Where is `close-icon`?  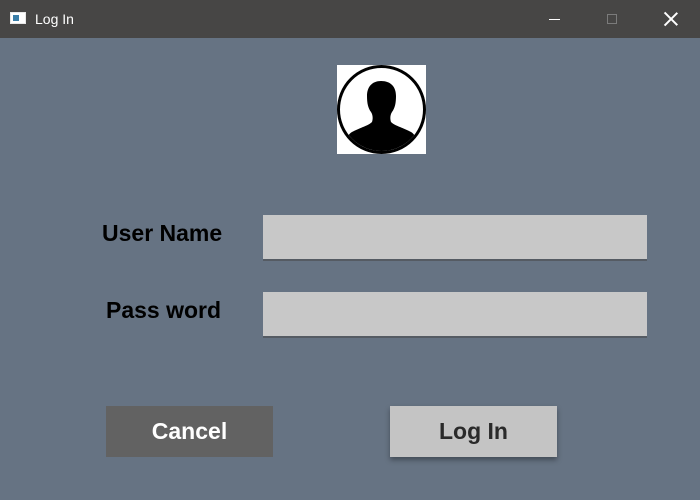 close-icon is located at coordinates (671, 19).